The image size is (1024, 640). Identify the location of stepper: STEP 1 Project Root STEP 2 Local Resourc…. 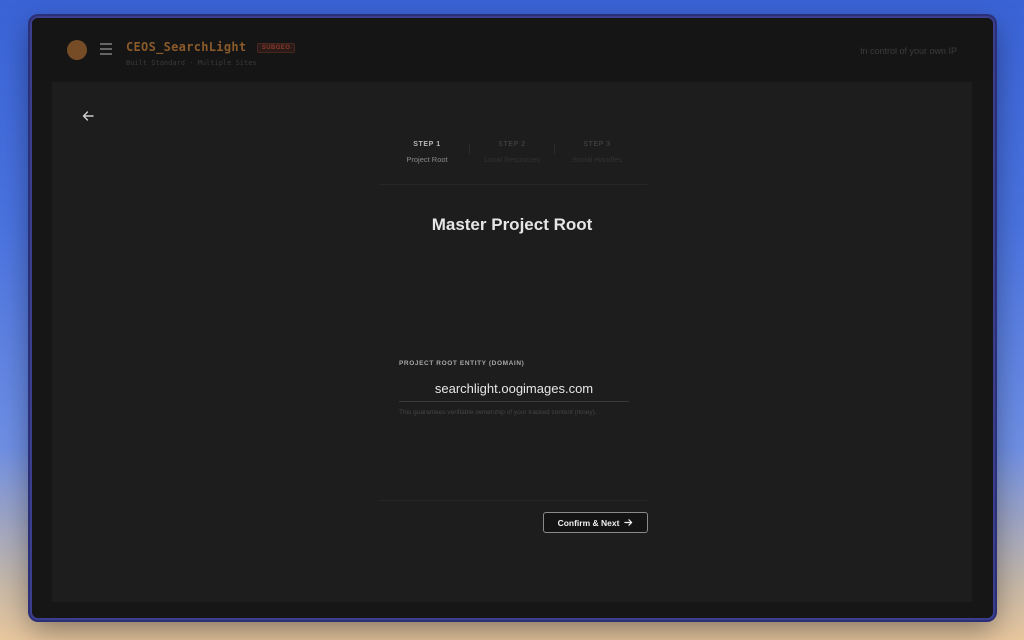
(512, 152).